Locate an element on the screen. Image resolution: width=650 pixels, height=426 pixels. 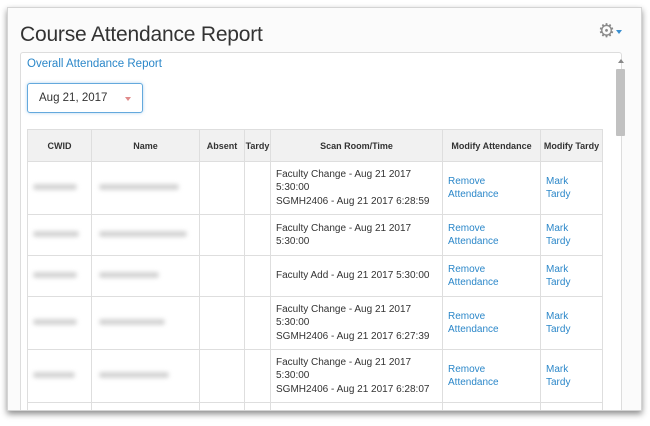
scroll-thumb is located at coordinates (620, 102).